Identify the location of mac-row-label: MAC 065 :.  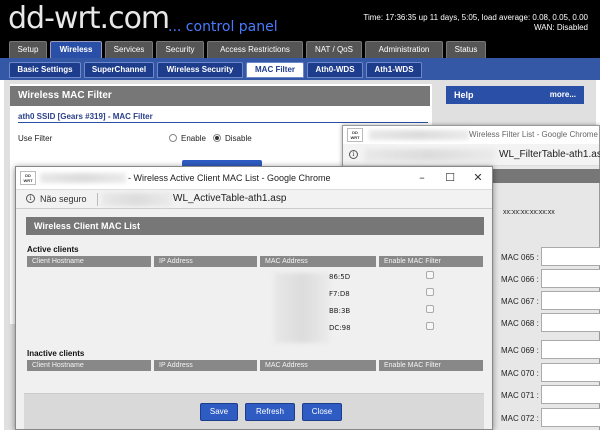
(520, 257).